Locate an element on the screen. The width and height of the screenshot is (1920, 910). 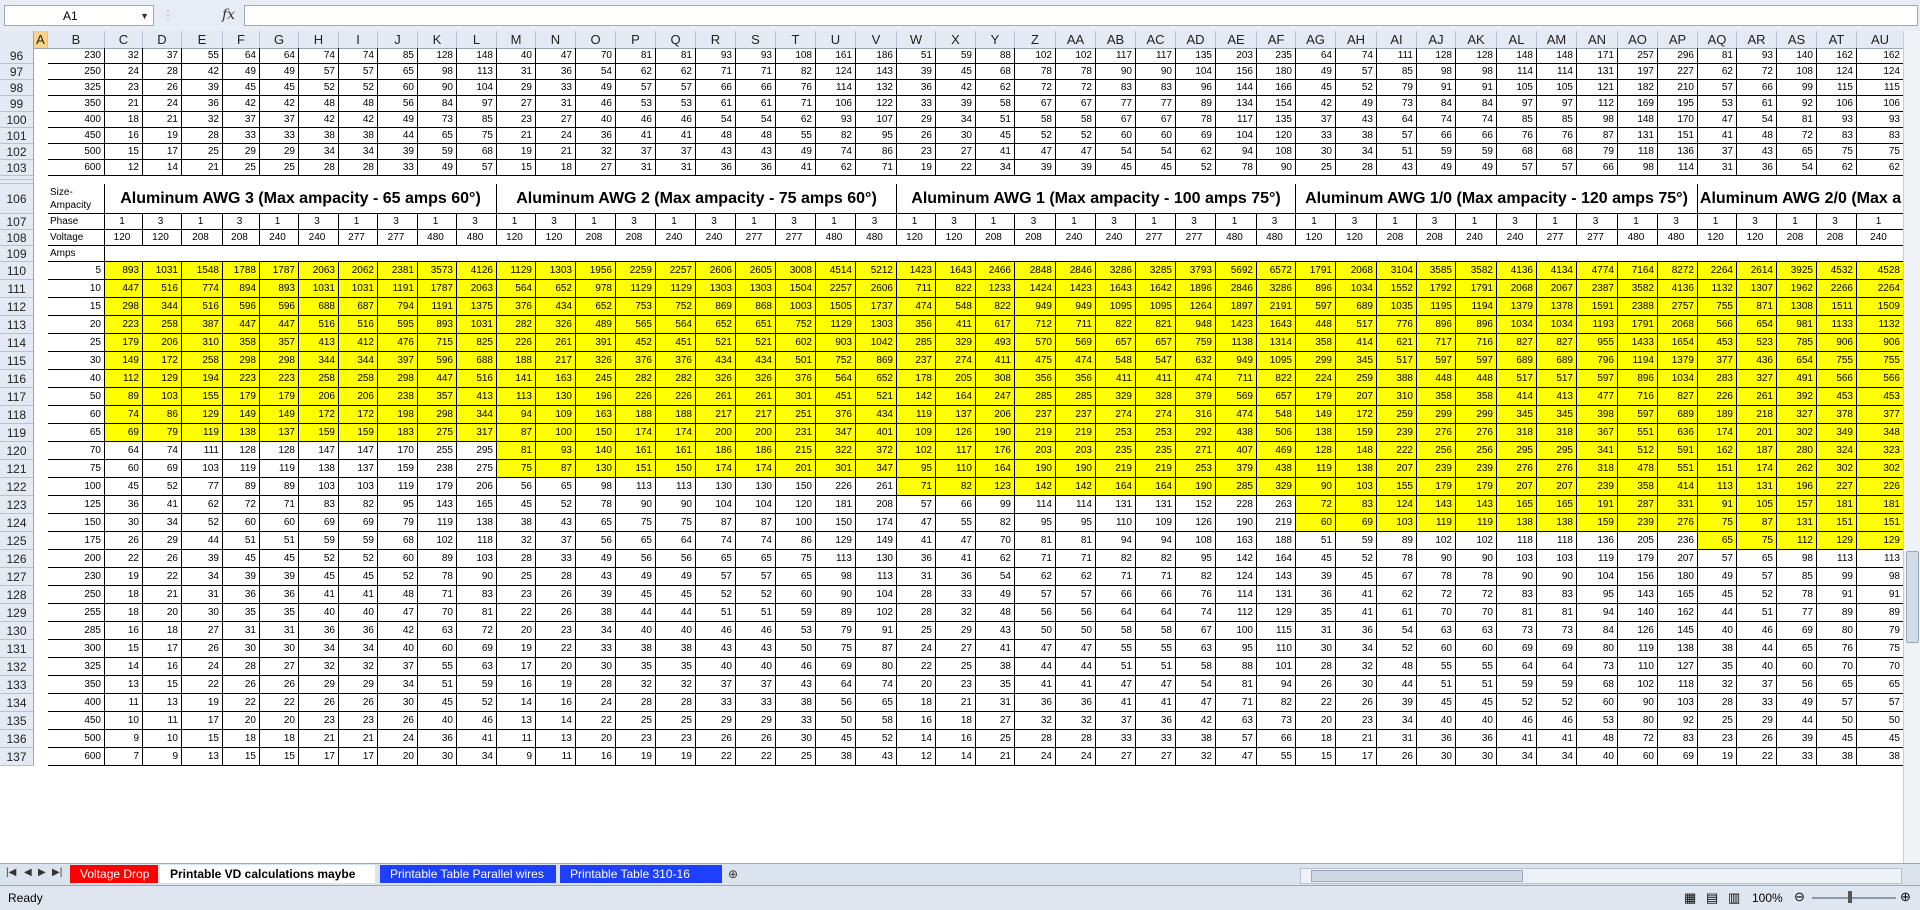
value-cell: 759 is located at coordinates (1196, 343).